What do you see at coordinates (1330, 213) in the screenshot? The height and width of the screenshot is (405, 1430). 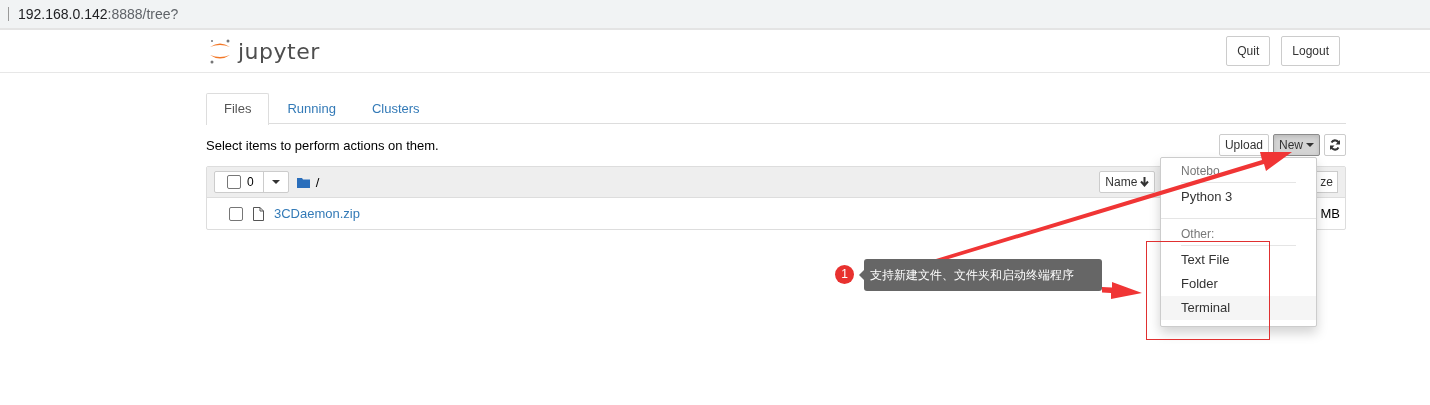 I see `file-size: MB` at bounding box center [1330, 213].